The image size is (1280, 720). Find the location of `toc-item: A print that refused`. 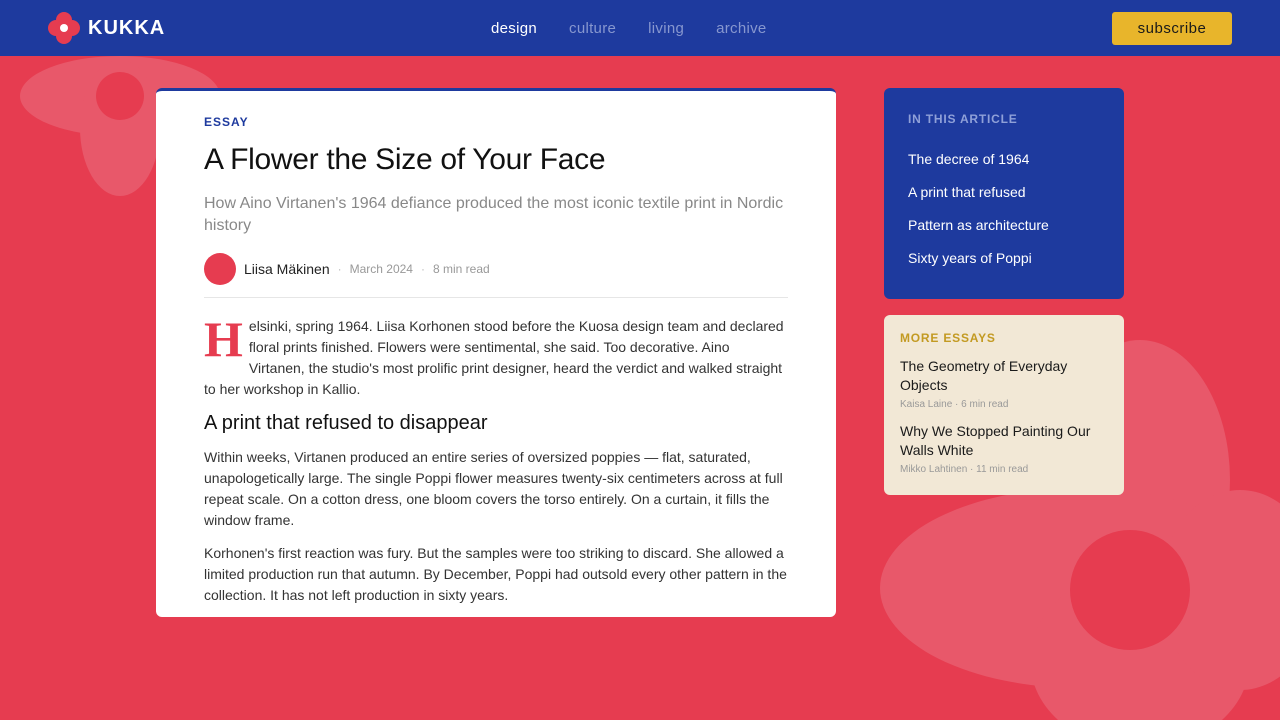

toc-item: A print that refused is located at coordinates (1004, 199).